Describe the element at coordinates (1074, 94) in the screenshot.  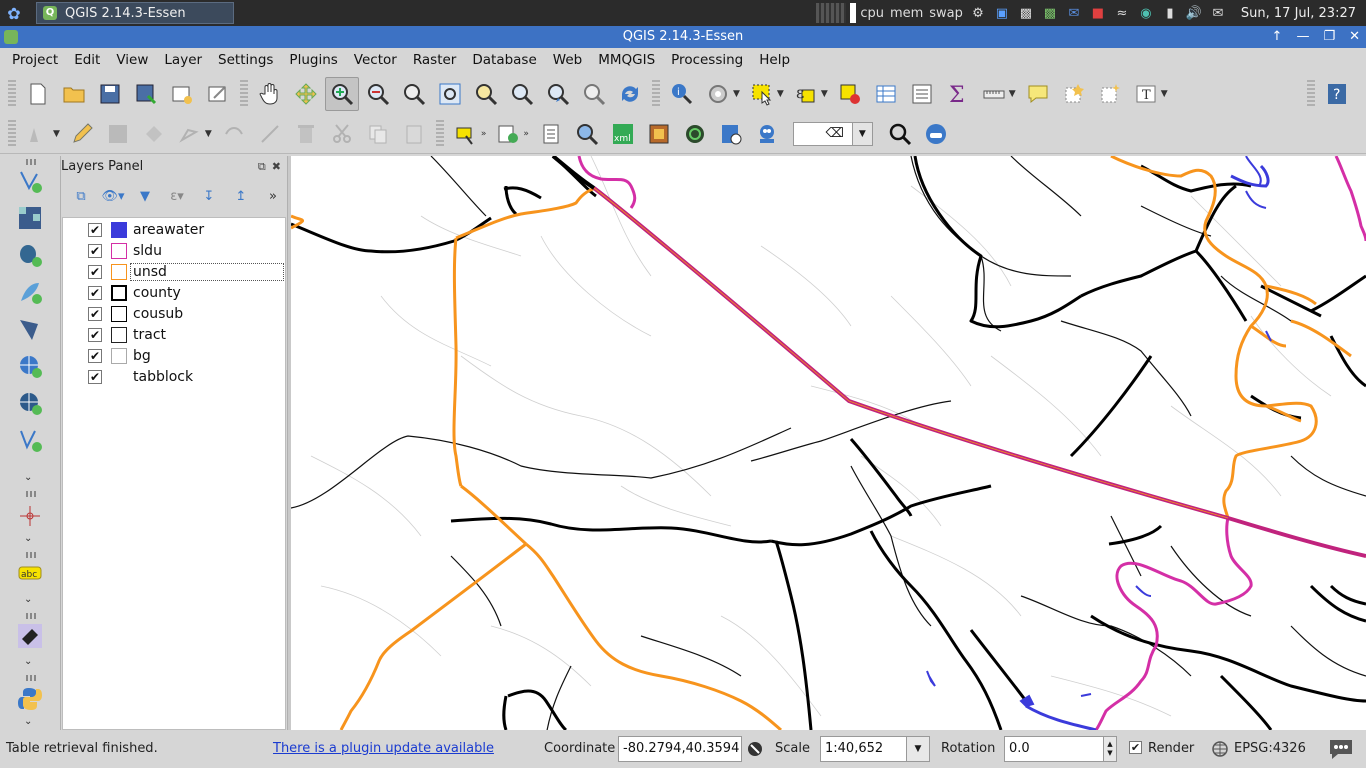
I see `new-bookmark-icon` at that location.